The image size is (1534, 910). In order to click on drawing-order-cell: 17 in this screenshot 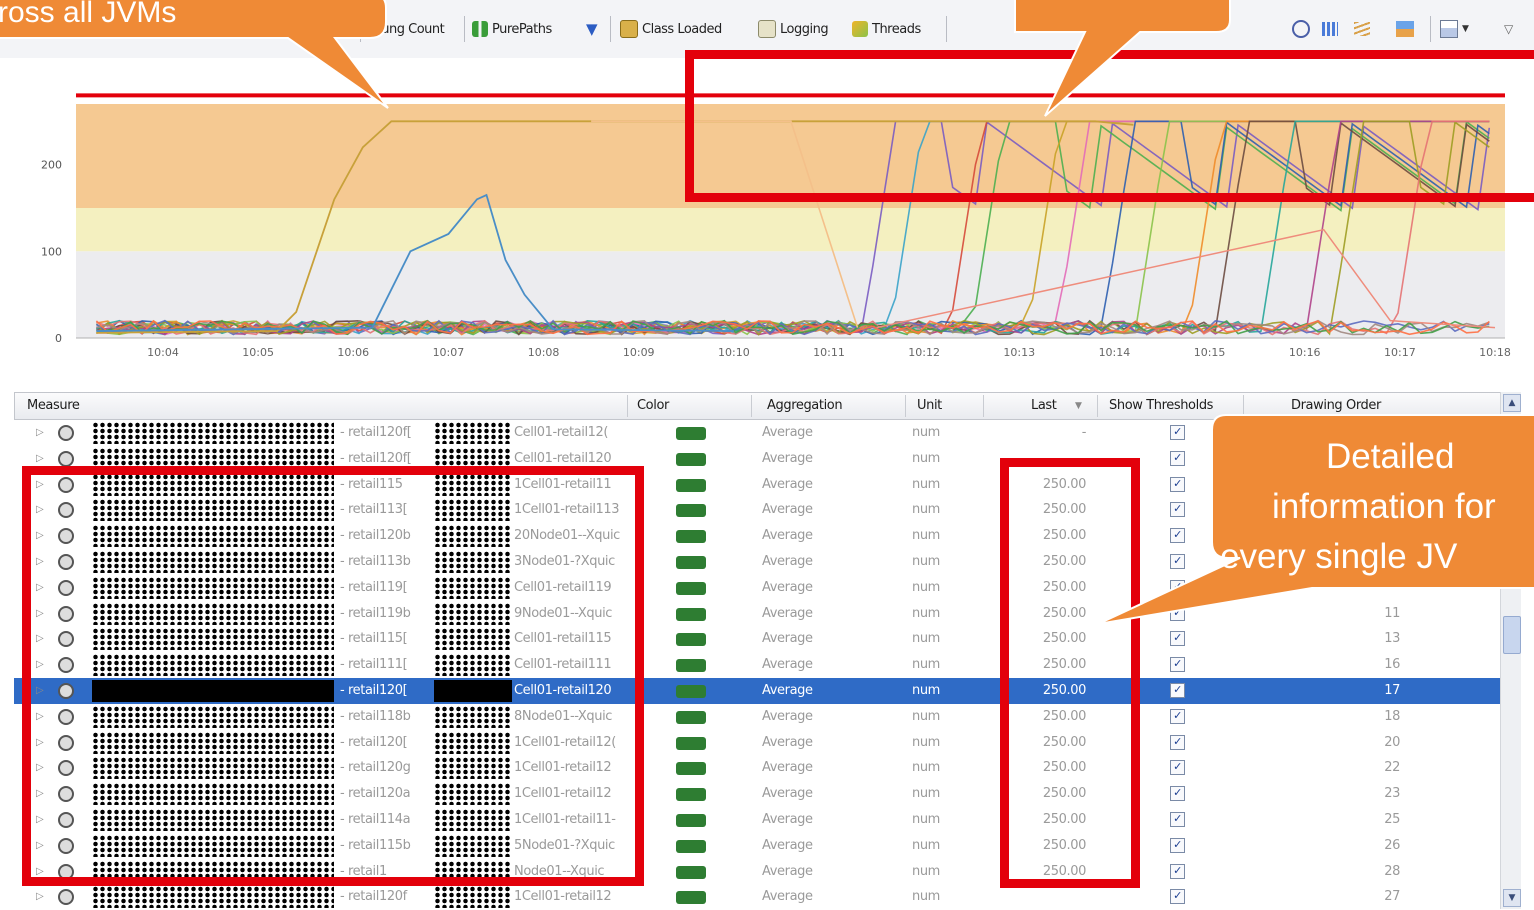, I will do `click(1357, 691)`.